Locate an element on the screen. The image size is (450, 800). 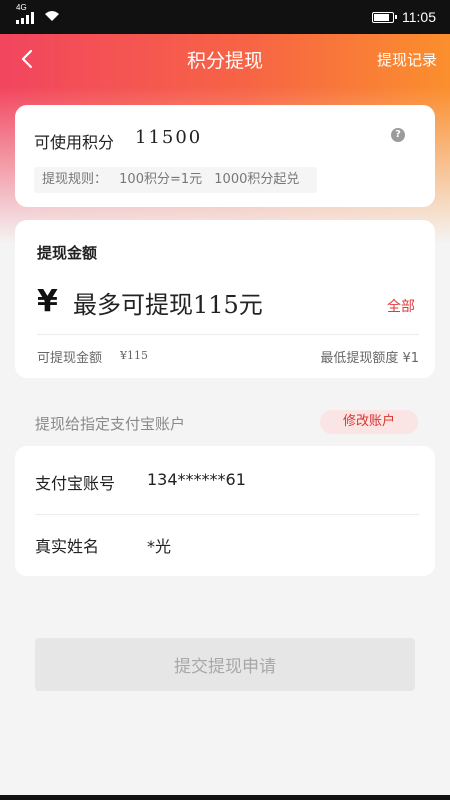
available-amount-value: ¥115 is located at coordinates (134, 355).